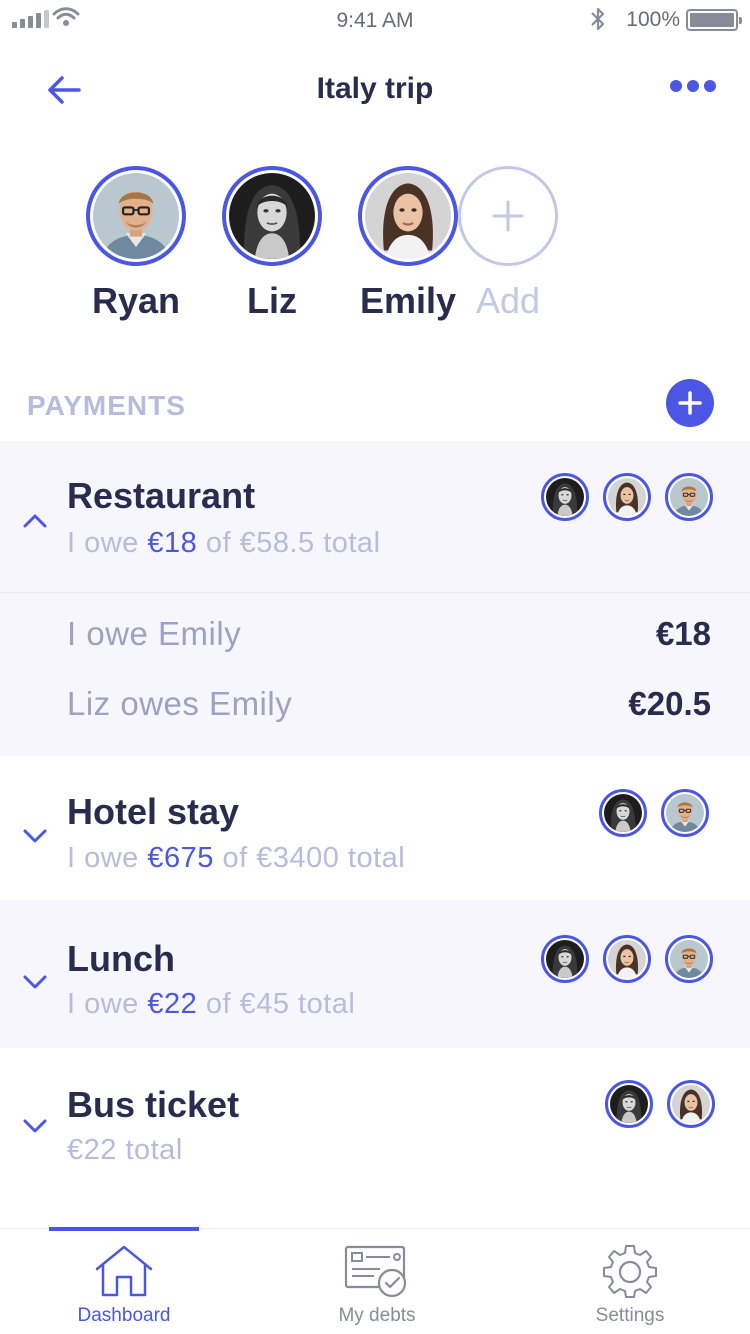 This screenshot has height=1334, width=750. What do you see at coordinates (598, 19) in the screenshot?
I see `bluetooth-icon` at bounding box center [598, 19].